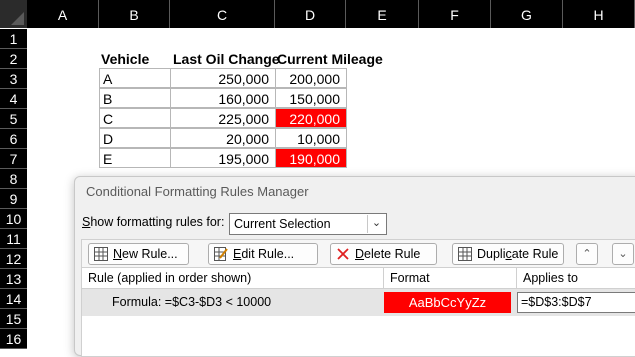 The image size is (635, 357). I want to click on select-all-corner, so click(13, 14).